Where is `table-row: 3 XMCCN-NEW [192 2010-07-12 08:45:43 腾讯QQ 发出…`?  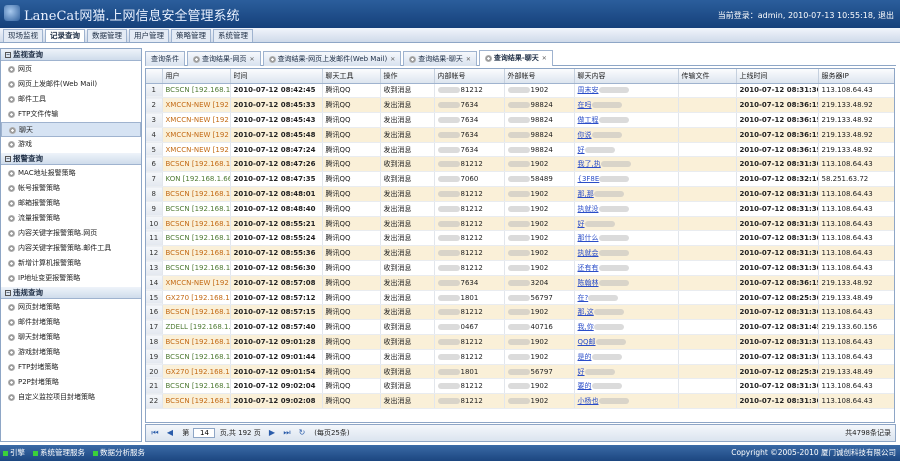 table-row: 3 XMCCN-NEW [192 2010-07-12 08:45:43 腾讯QQ 发出… is located at coordinates (520, 120).